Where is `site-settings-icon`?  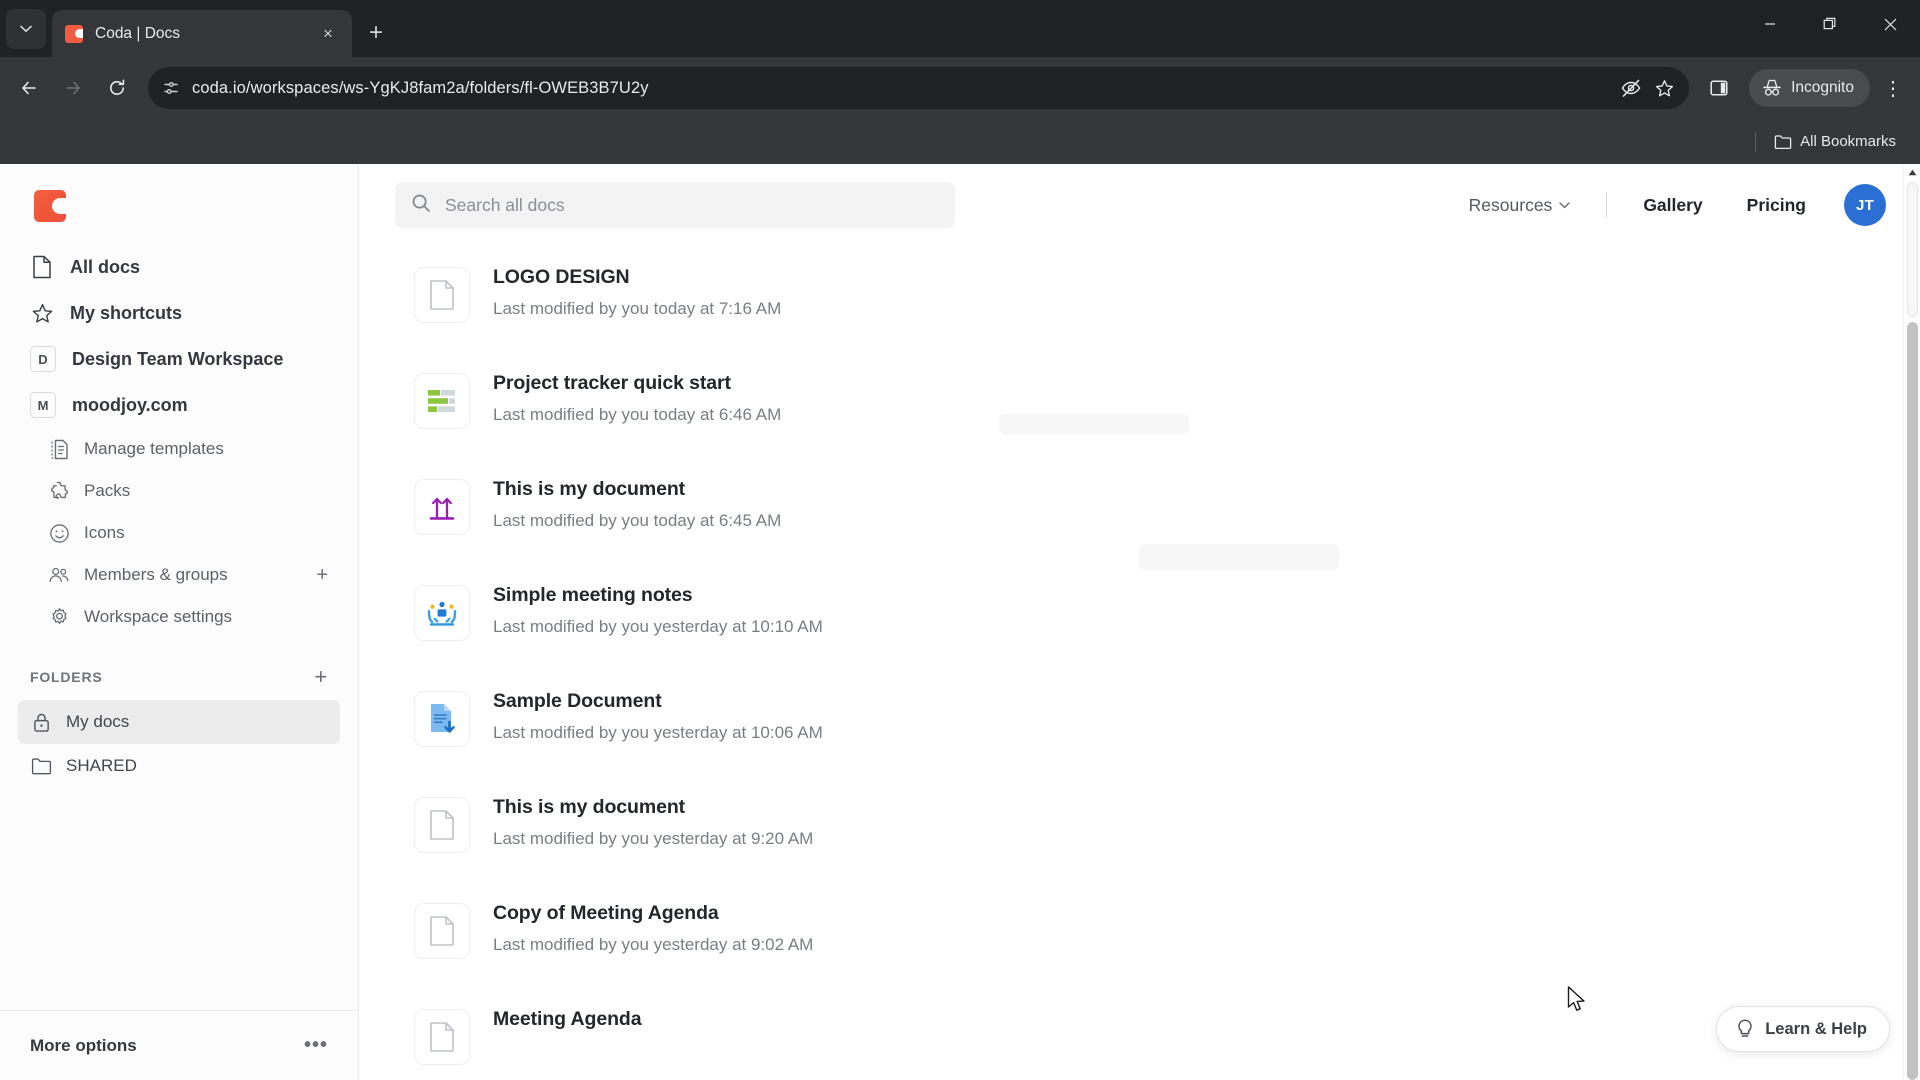
site-settings-icon is located at coordinates (171, 88).